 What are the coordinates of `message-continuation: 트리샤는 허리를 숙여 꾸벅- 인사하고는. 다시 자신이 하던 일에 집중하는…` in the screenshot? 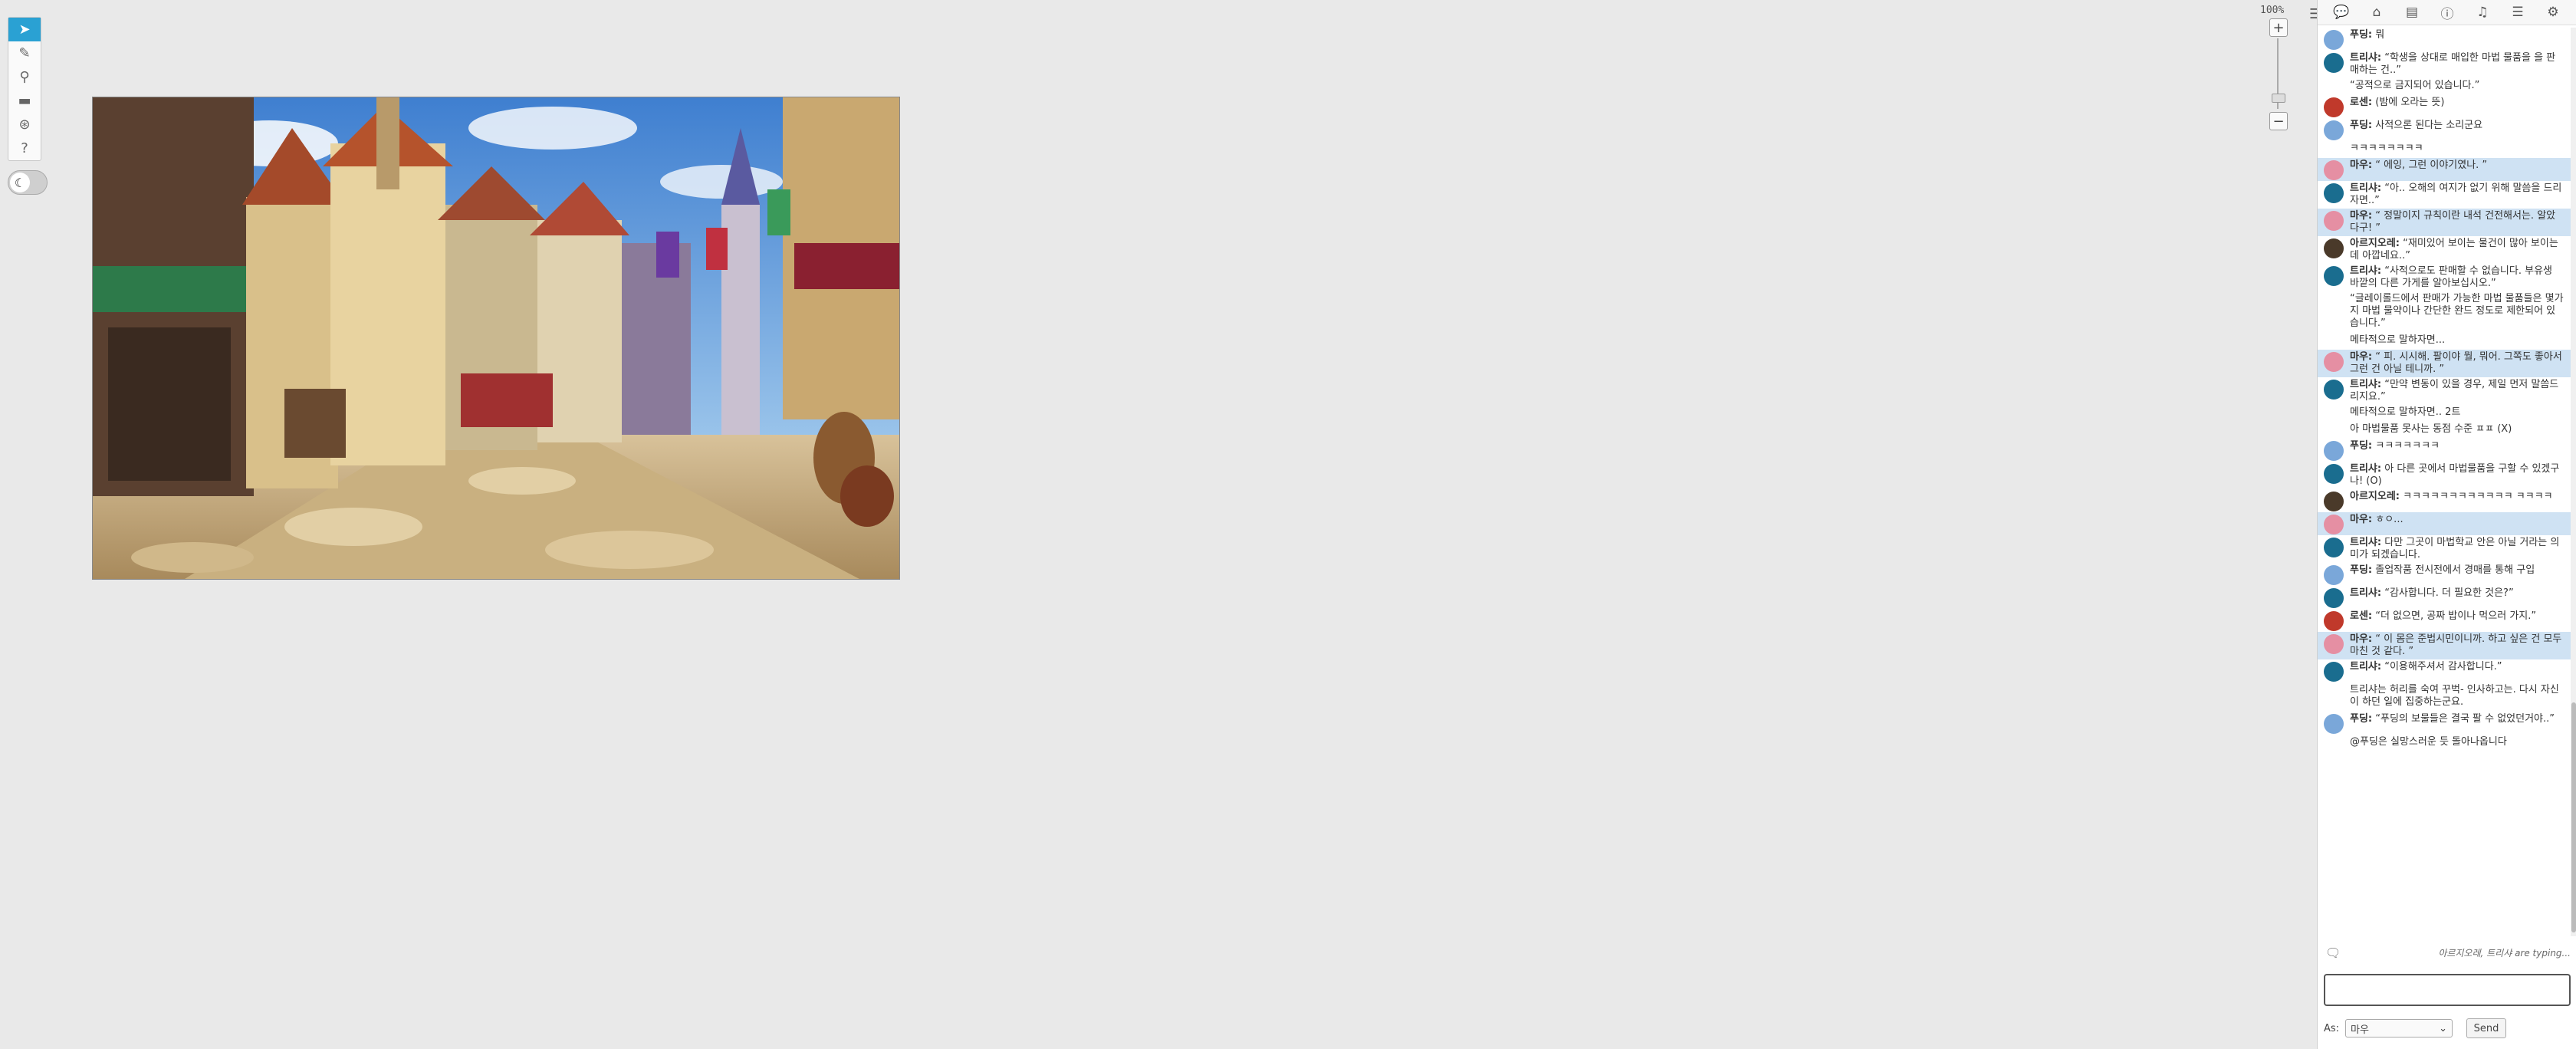 It's located at (2455, 696).